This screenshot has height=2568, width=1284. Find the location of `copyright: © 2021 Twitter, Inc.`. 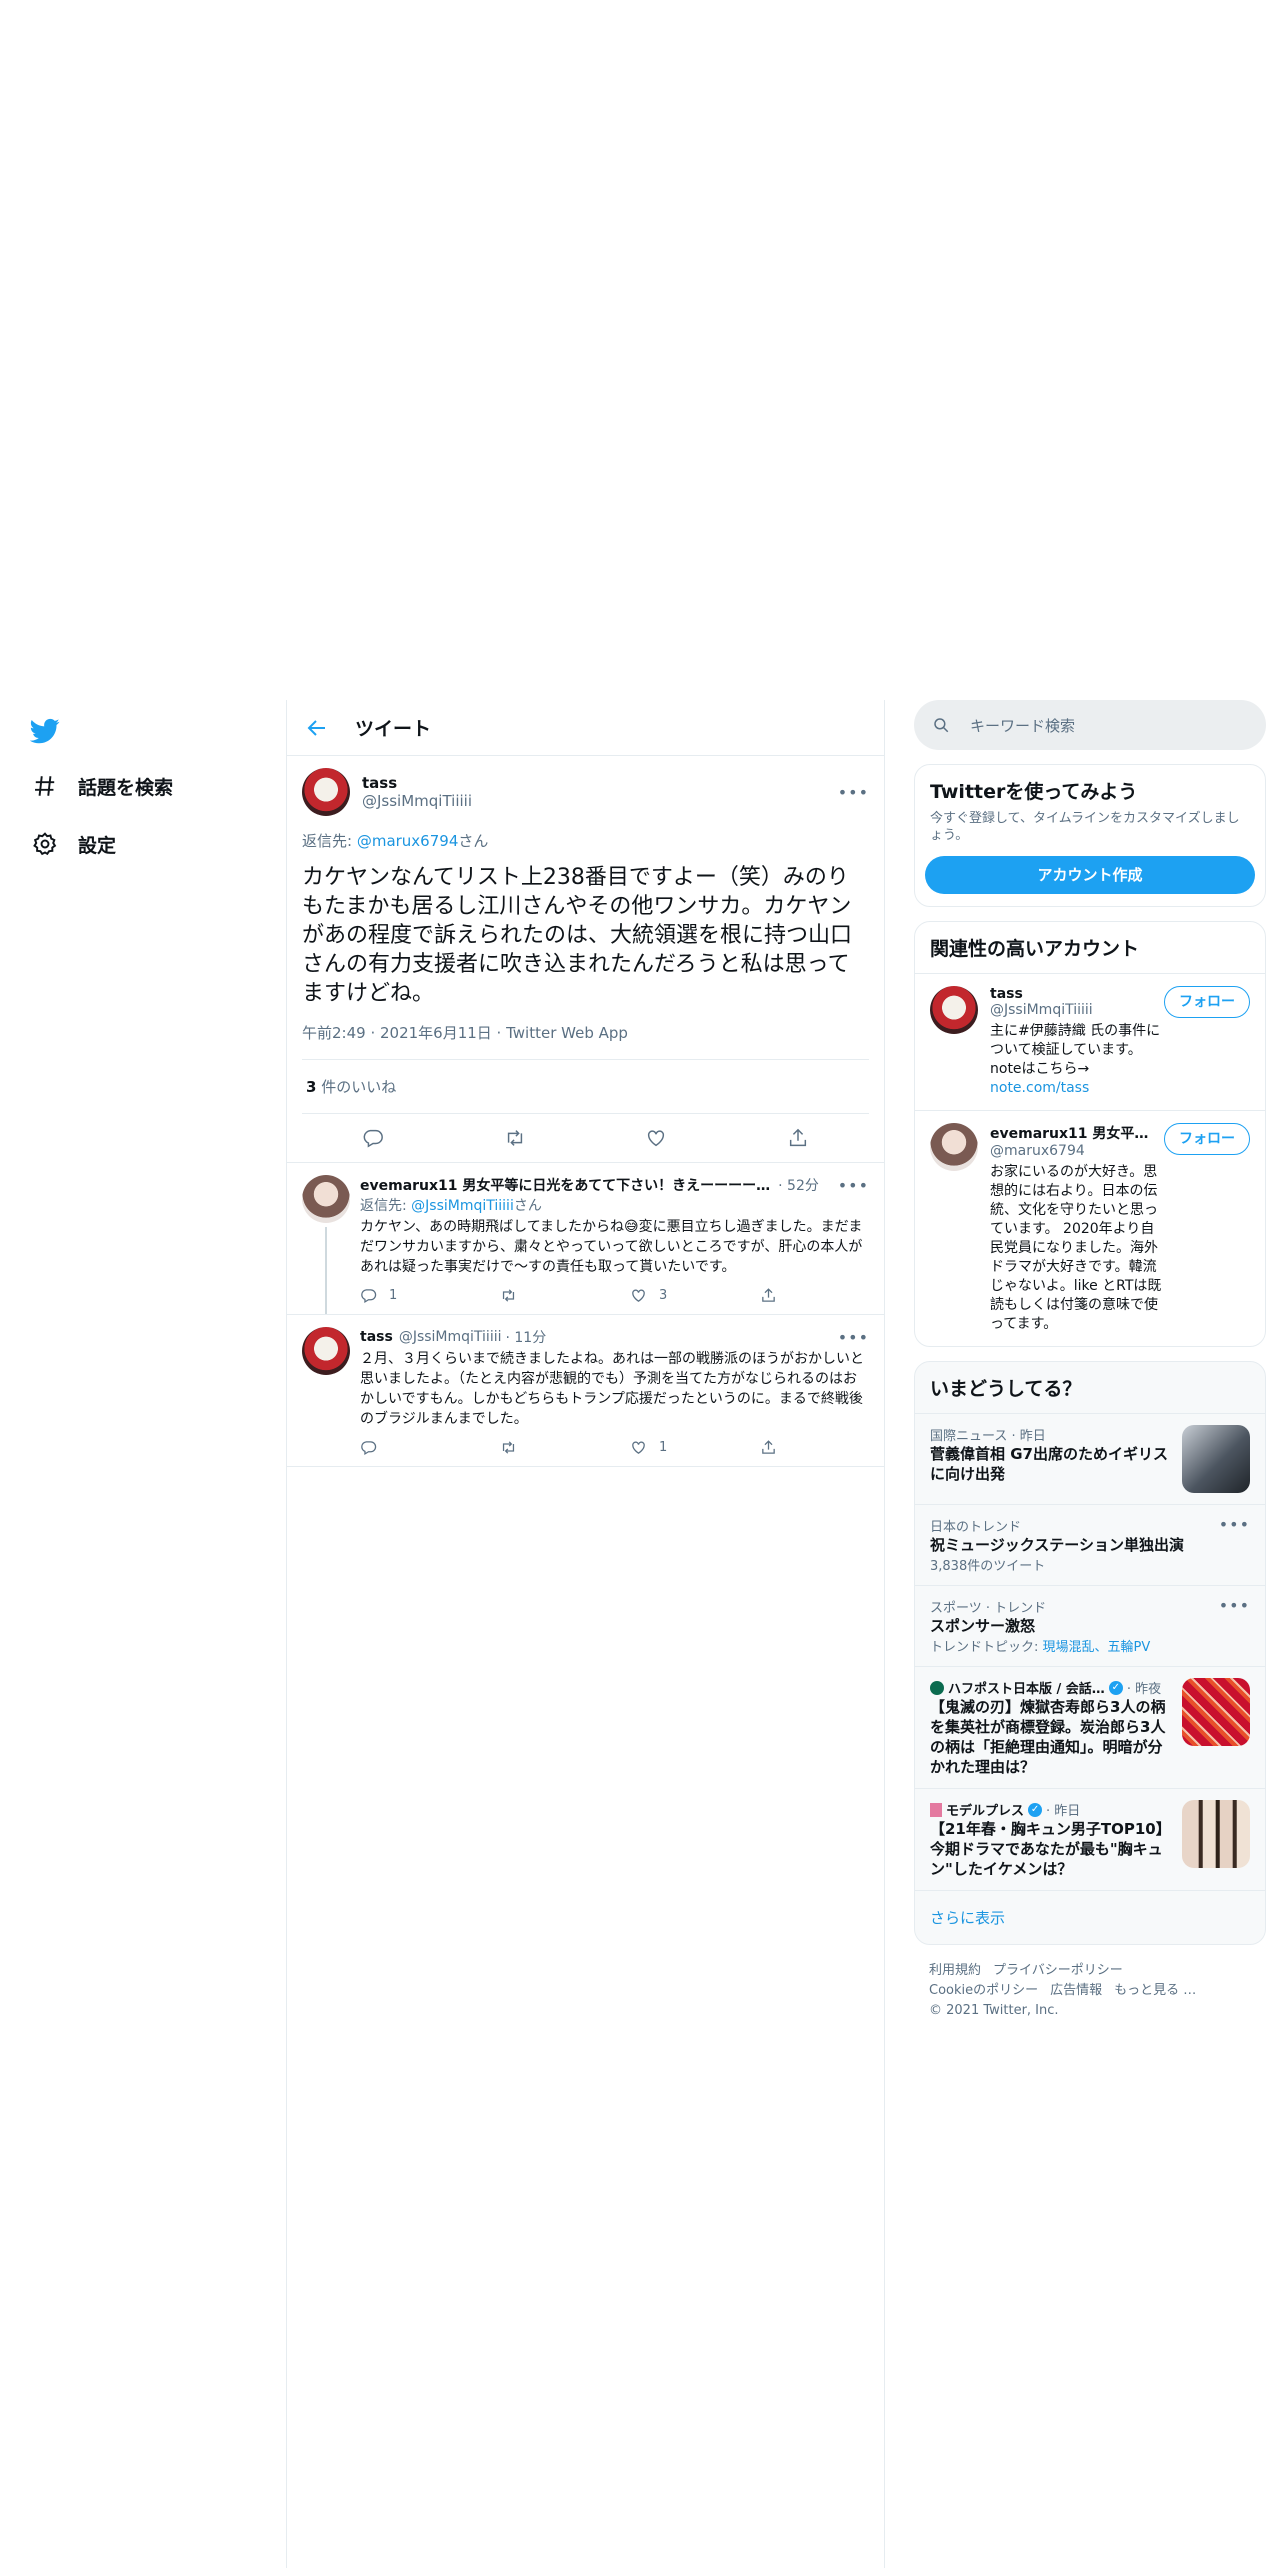

copyright: © 2021 Twitter, Inc. is located at coordinates (994, 2010).